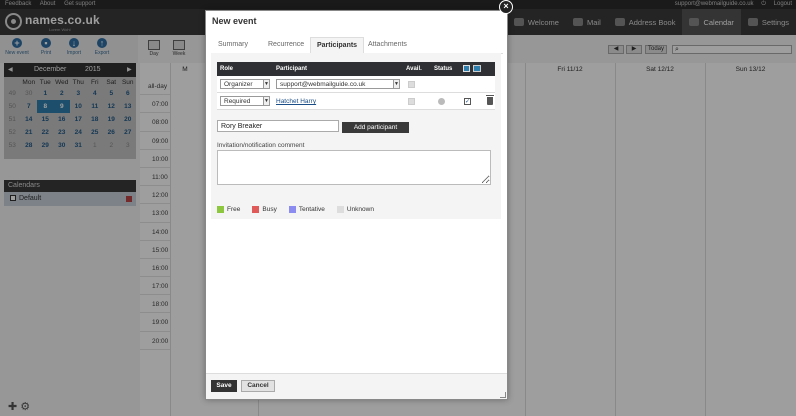  I want to click on role-select: Required ▼, so click(245, 101).